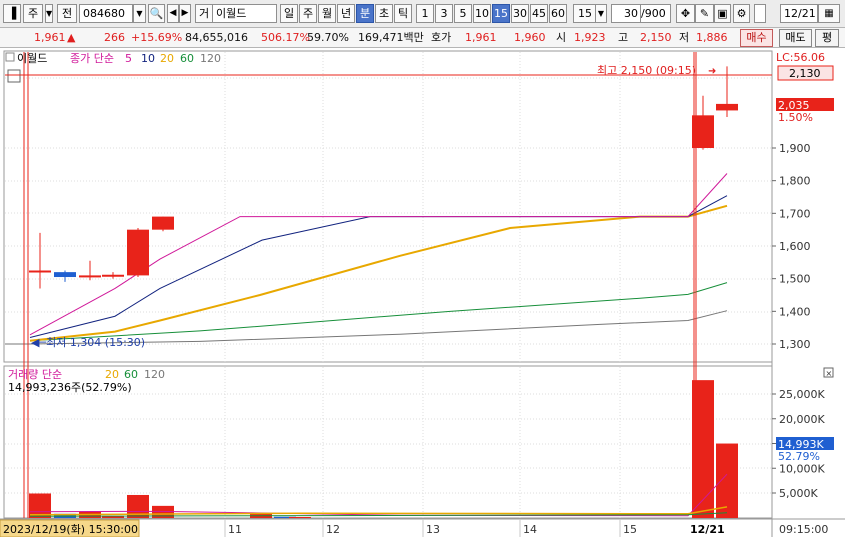  Describe the element at coordinates (712, 37) in the screenshot. I see `low-price: 1,886` at that location.